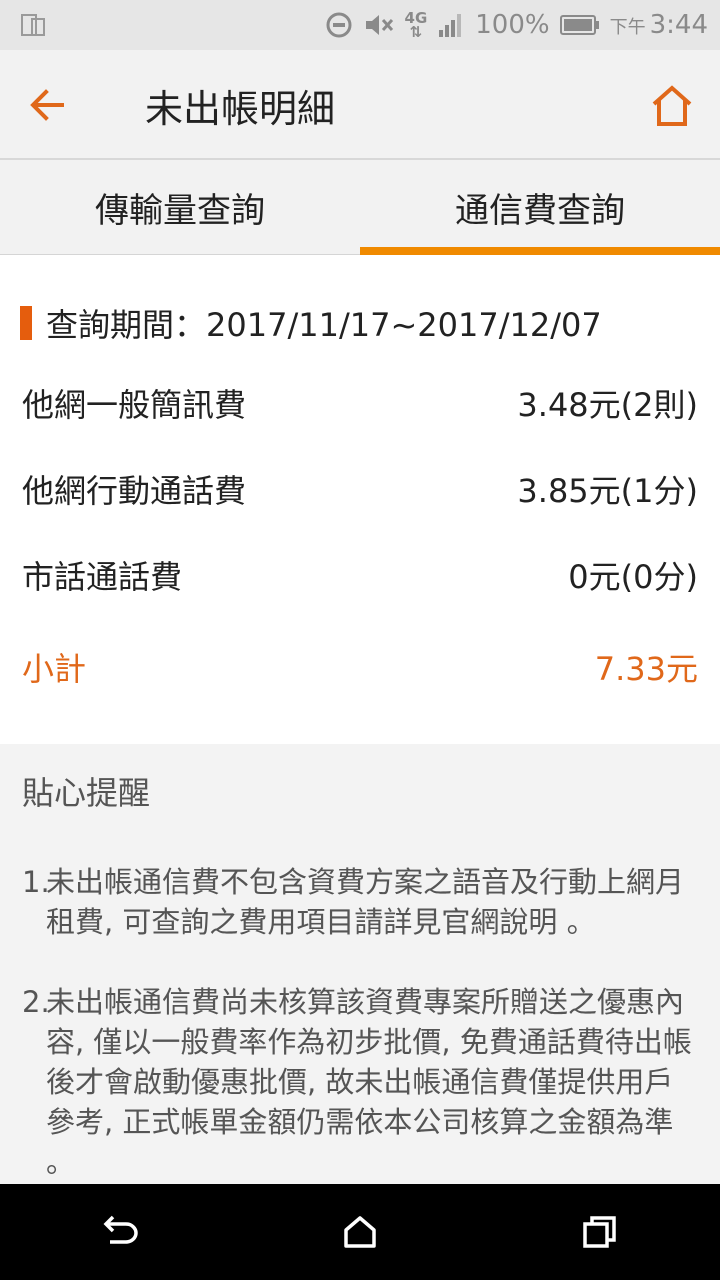 This screenshot has width=720, height=1280. Describe the element at coordinates (579, 25) in the screenshot. I see `battery-icon` at that location.